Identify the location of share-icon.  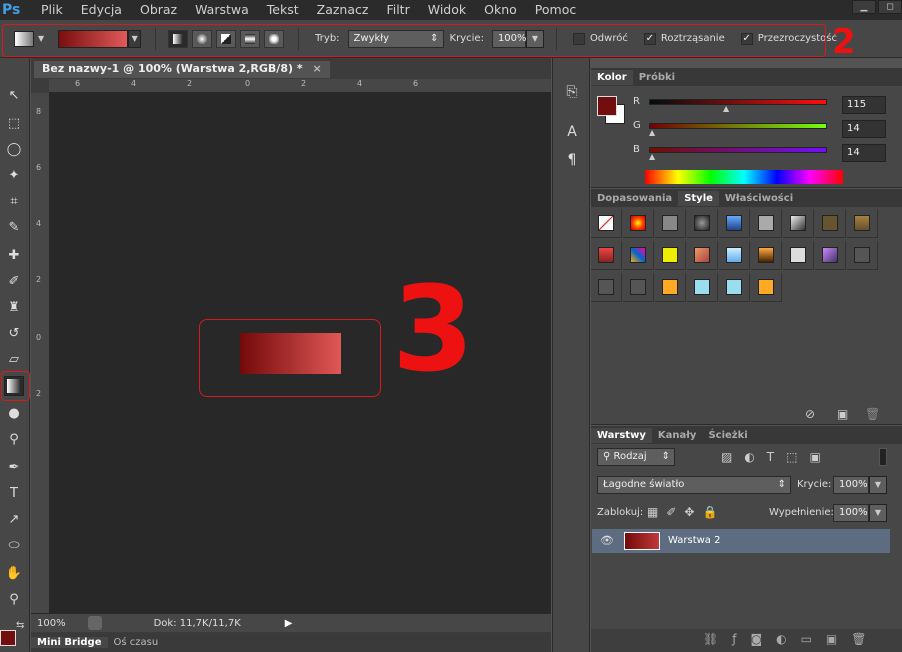
(94, 623).